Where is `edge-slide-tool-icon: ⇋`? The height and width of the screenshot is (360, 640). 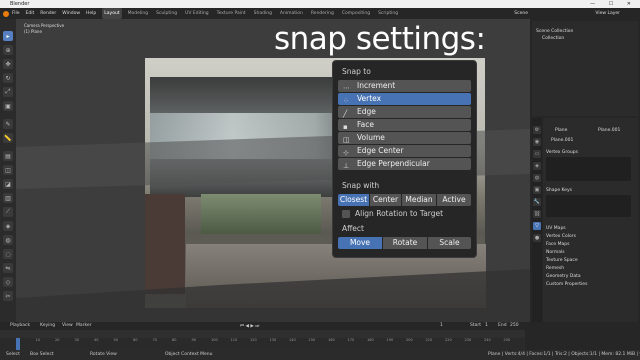
edge-slide-tool-icon: ⇋ is located at coordinates (8, 268).